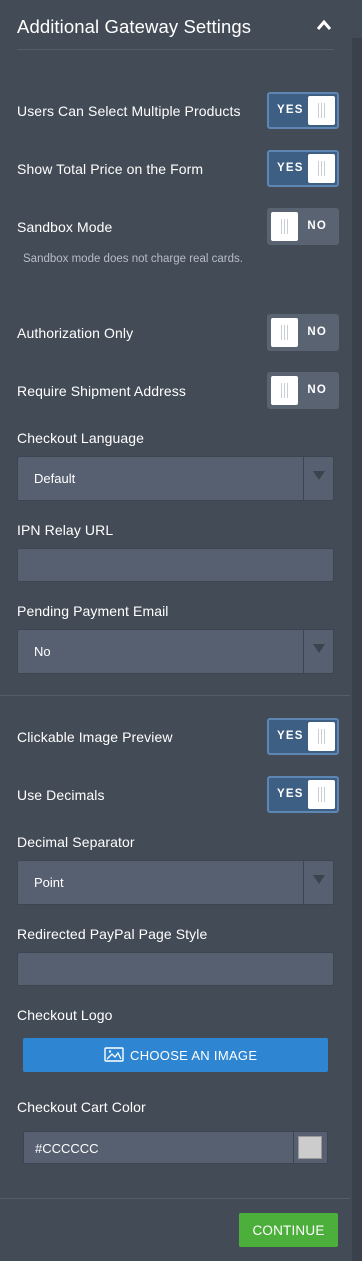 This screenshot has height=1261, width=362. What do you see at coordinates (324, 25) in the screenshot?
I see `chevron-up-icon` at bounding box center [324, 25].